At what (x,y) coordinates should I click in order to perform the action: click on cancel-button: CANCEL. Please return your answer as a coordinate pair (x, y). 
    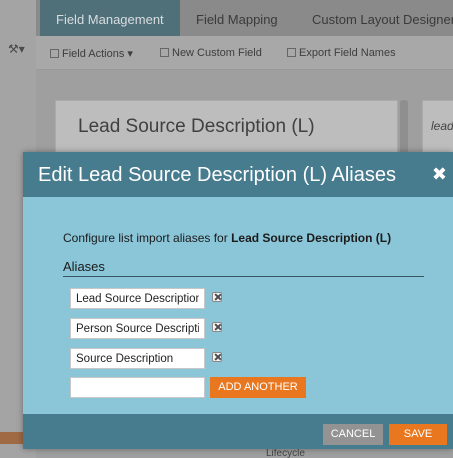
    Looking at the image, I should click on (353, 434).